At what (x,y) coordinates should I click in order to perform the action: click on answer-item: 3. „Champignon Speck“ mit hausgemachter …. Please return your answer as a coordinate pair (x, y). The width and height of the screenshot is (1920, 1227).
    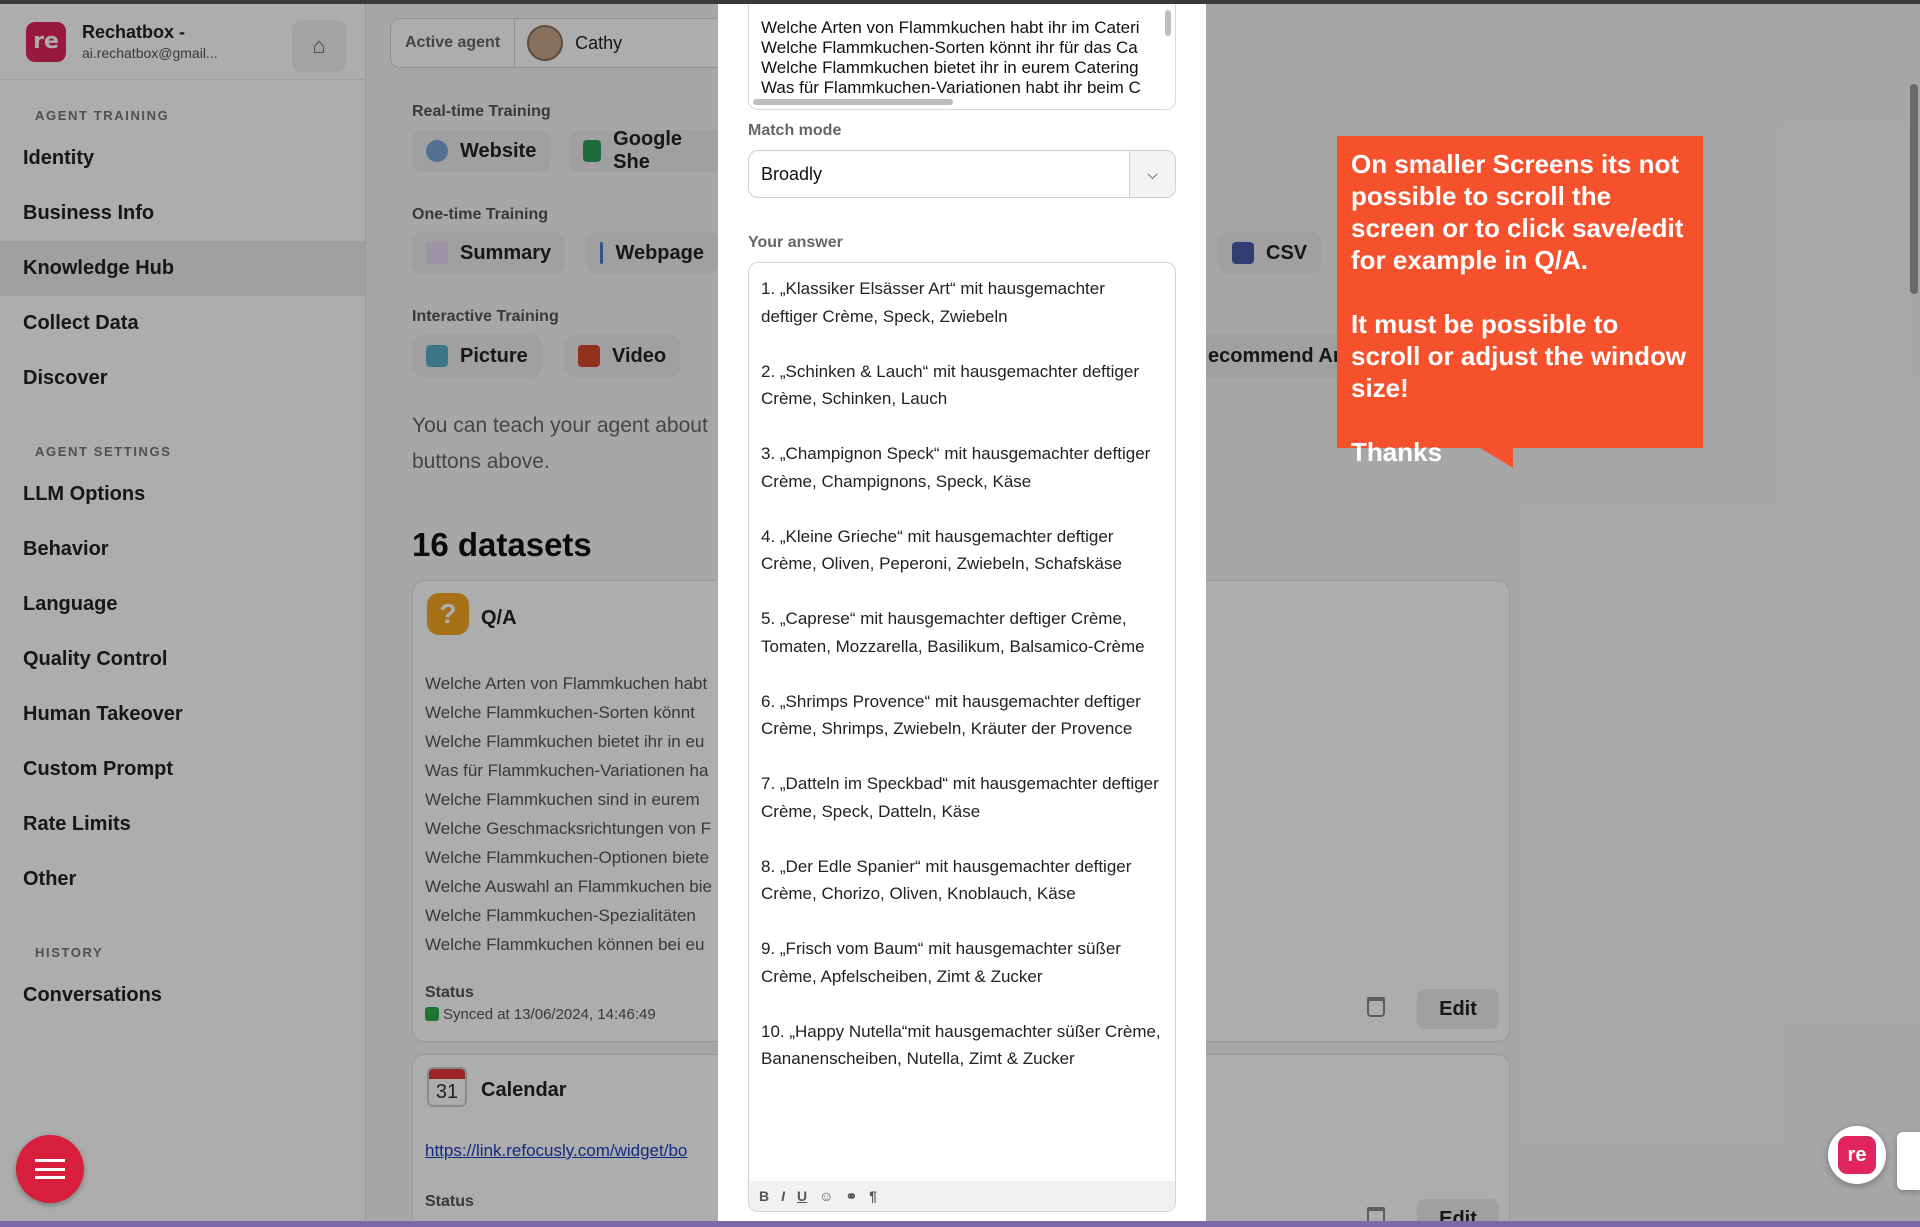
    Looking at the image, I should click on (956, 467).